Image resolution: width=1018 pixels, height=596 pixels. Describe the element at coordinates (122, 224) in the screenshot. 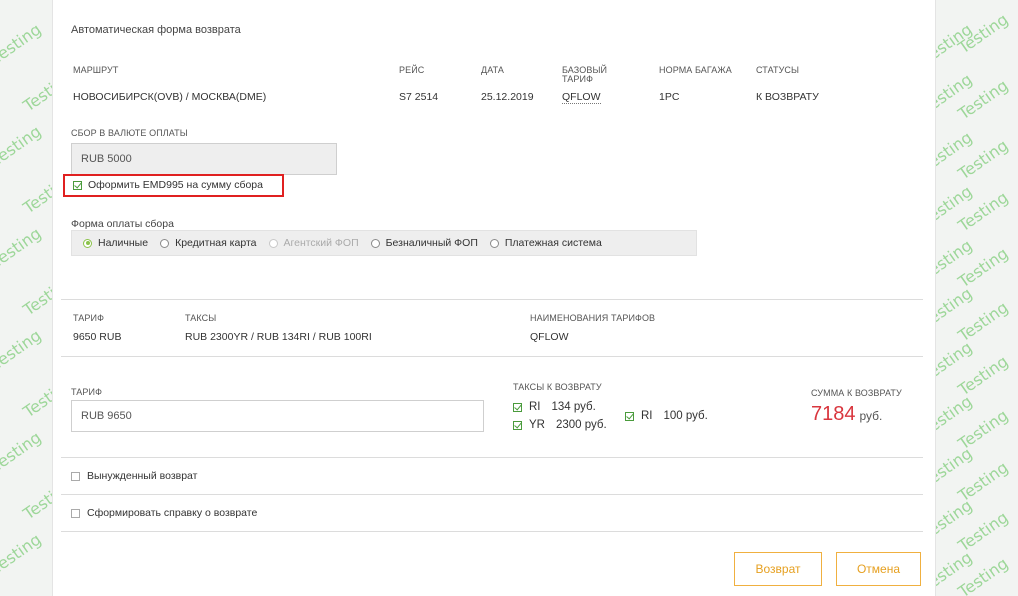

I see `payment-label: Форма оплаты сбора` at that location.